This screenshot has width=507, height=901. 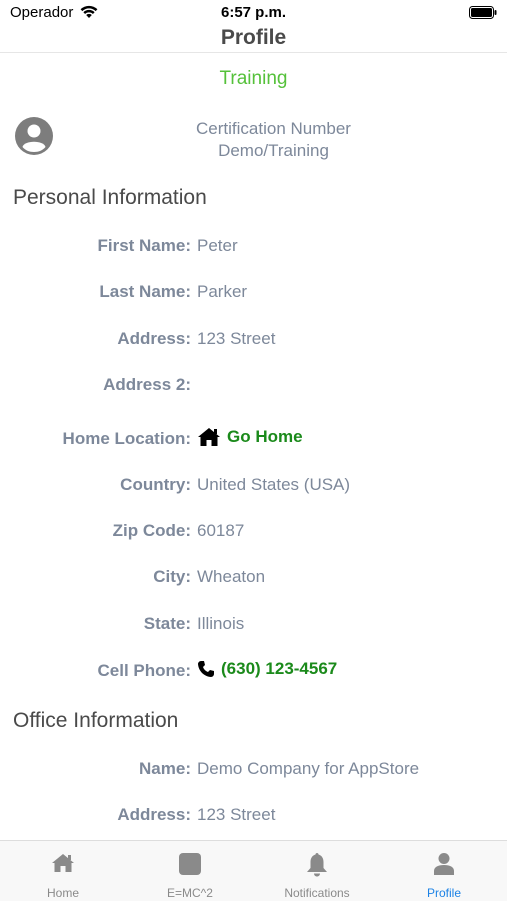 What do you see at coordinates (96, 720) in the screenshot?
I see `section-office-information: Office Information` at bounding box center [96, 720].